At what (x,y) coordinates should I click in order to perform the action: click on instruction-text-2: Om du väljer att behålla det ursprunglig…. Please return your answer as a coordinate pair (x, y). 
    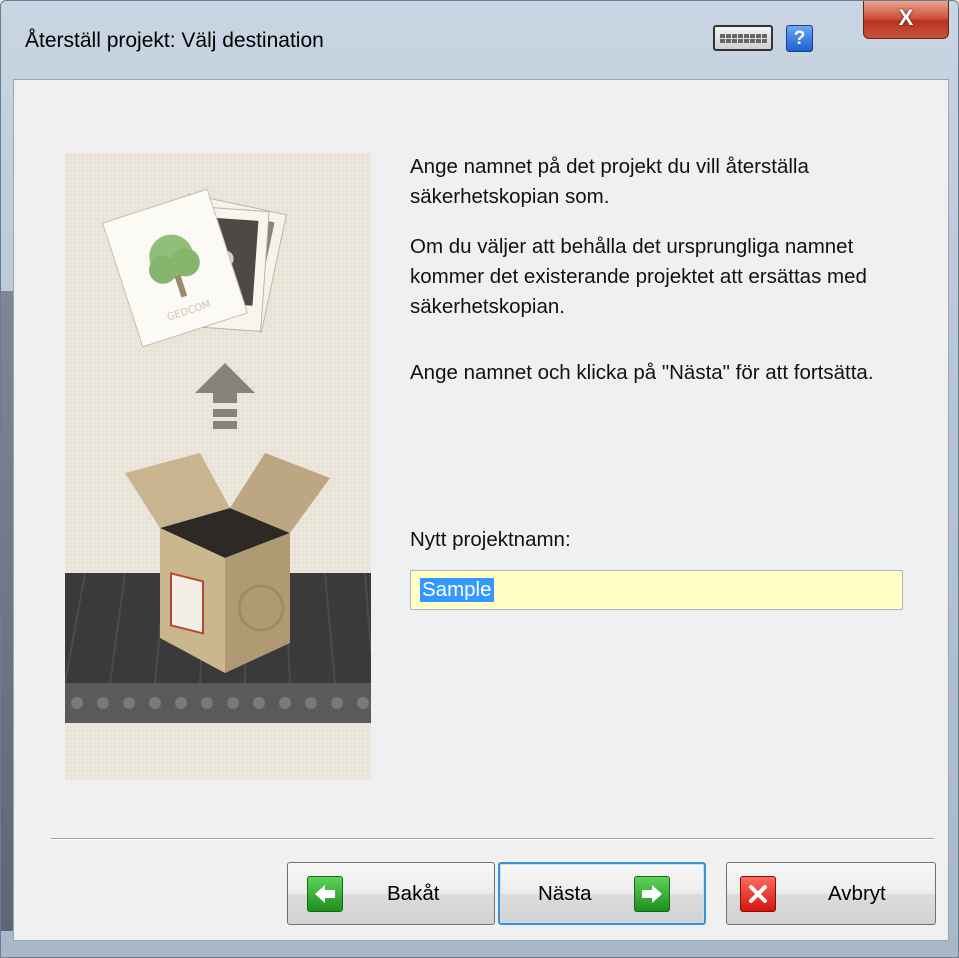
    Looking at the image, I should click on (638, 276).